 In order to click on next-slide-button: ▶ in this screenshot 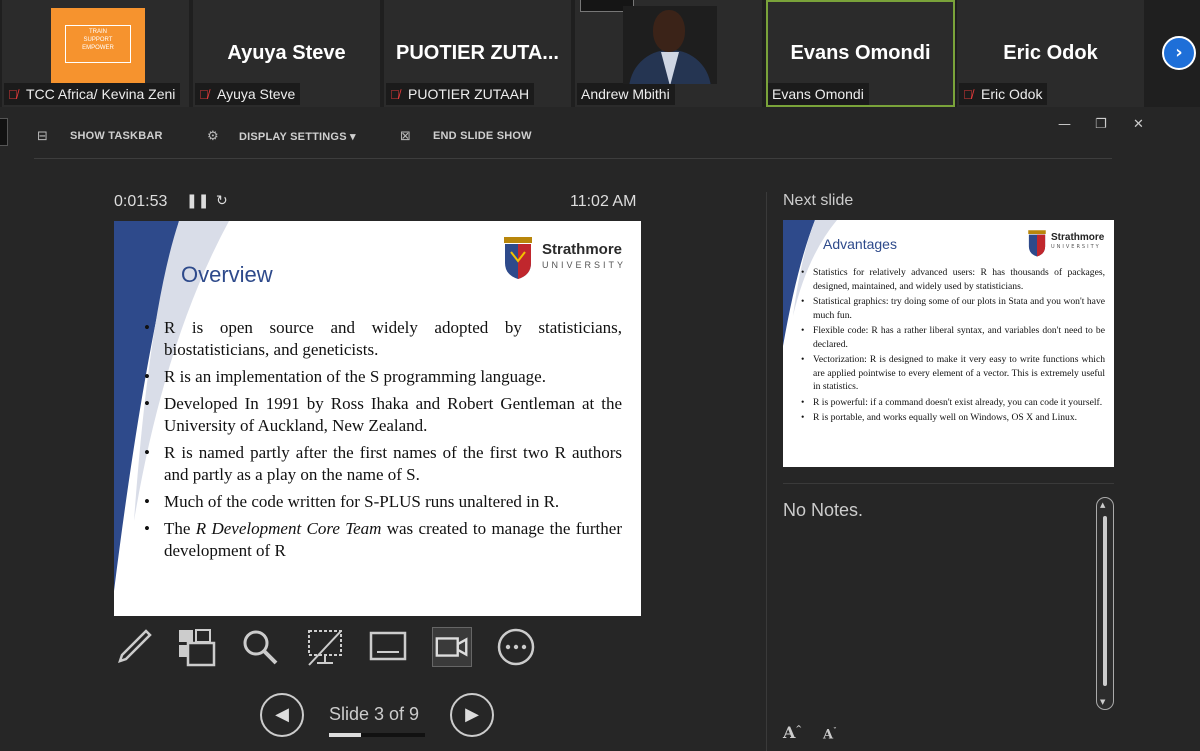, I will do `click(472, 715)`.